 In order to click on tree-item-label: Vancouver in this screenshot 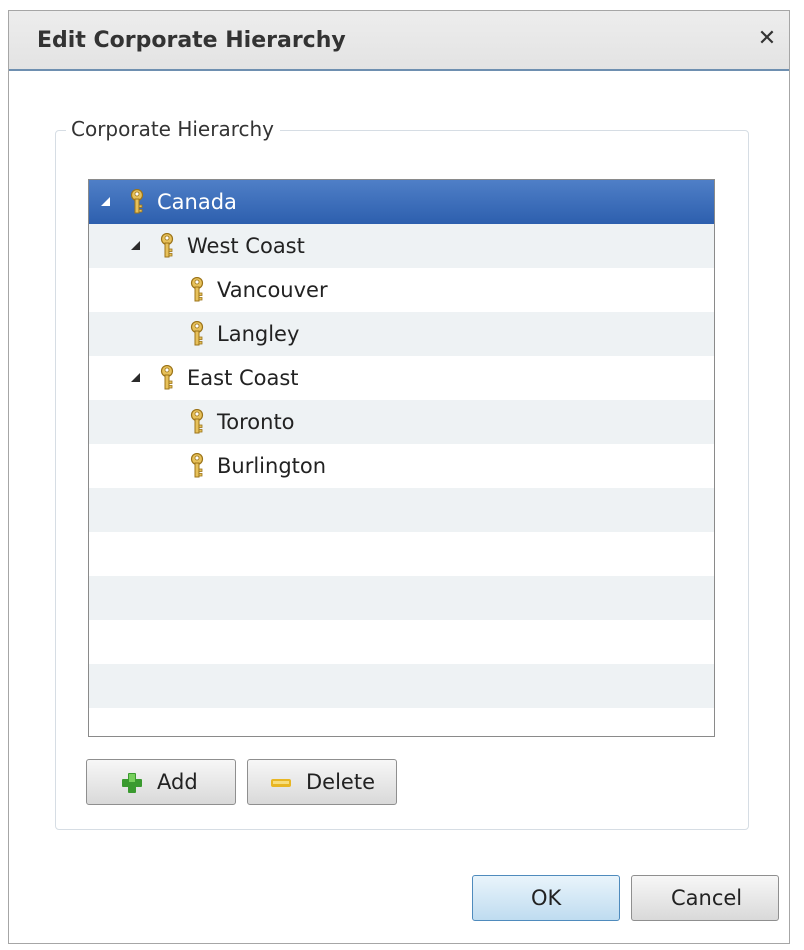, I will do `click(272, 290)`.